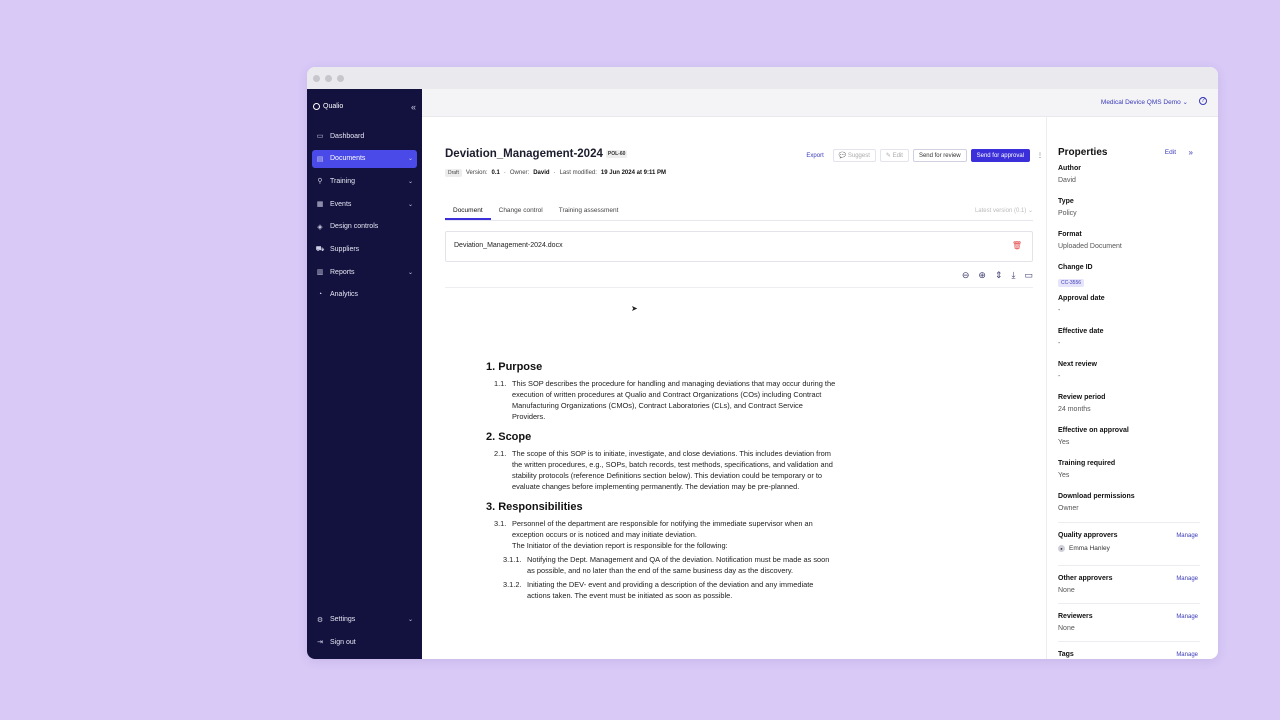  I want to click on prop-label: Format, so click(1070, 234).